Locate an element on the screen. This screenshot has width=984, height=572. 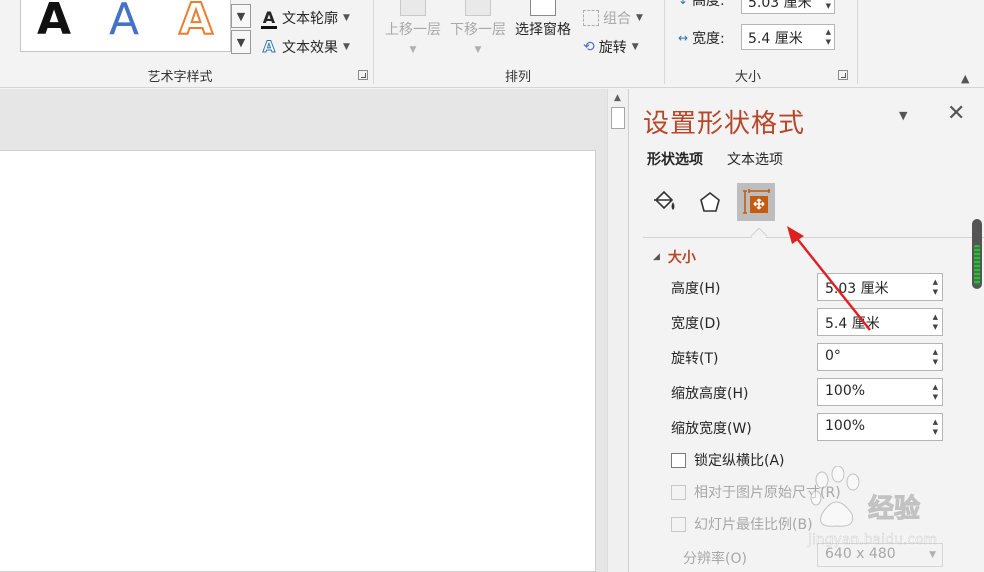
width-row: 宽度(D) 5.4 厘米 ▲ ▼ is located at coordinates (807, 322).